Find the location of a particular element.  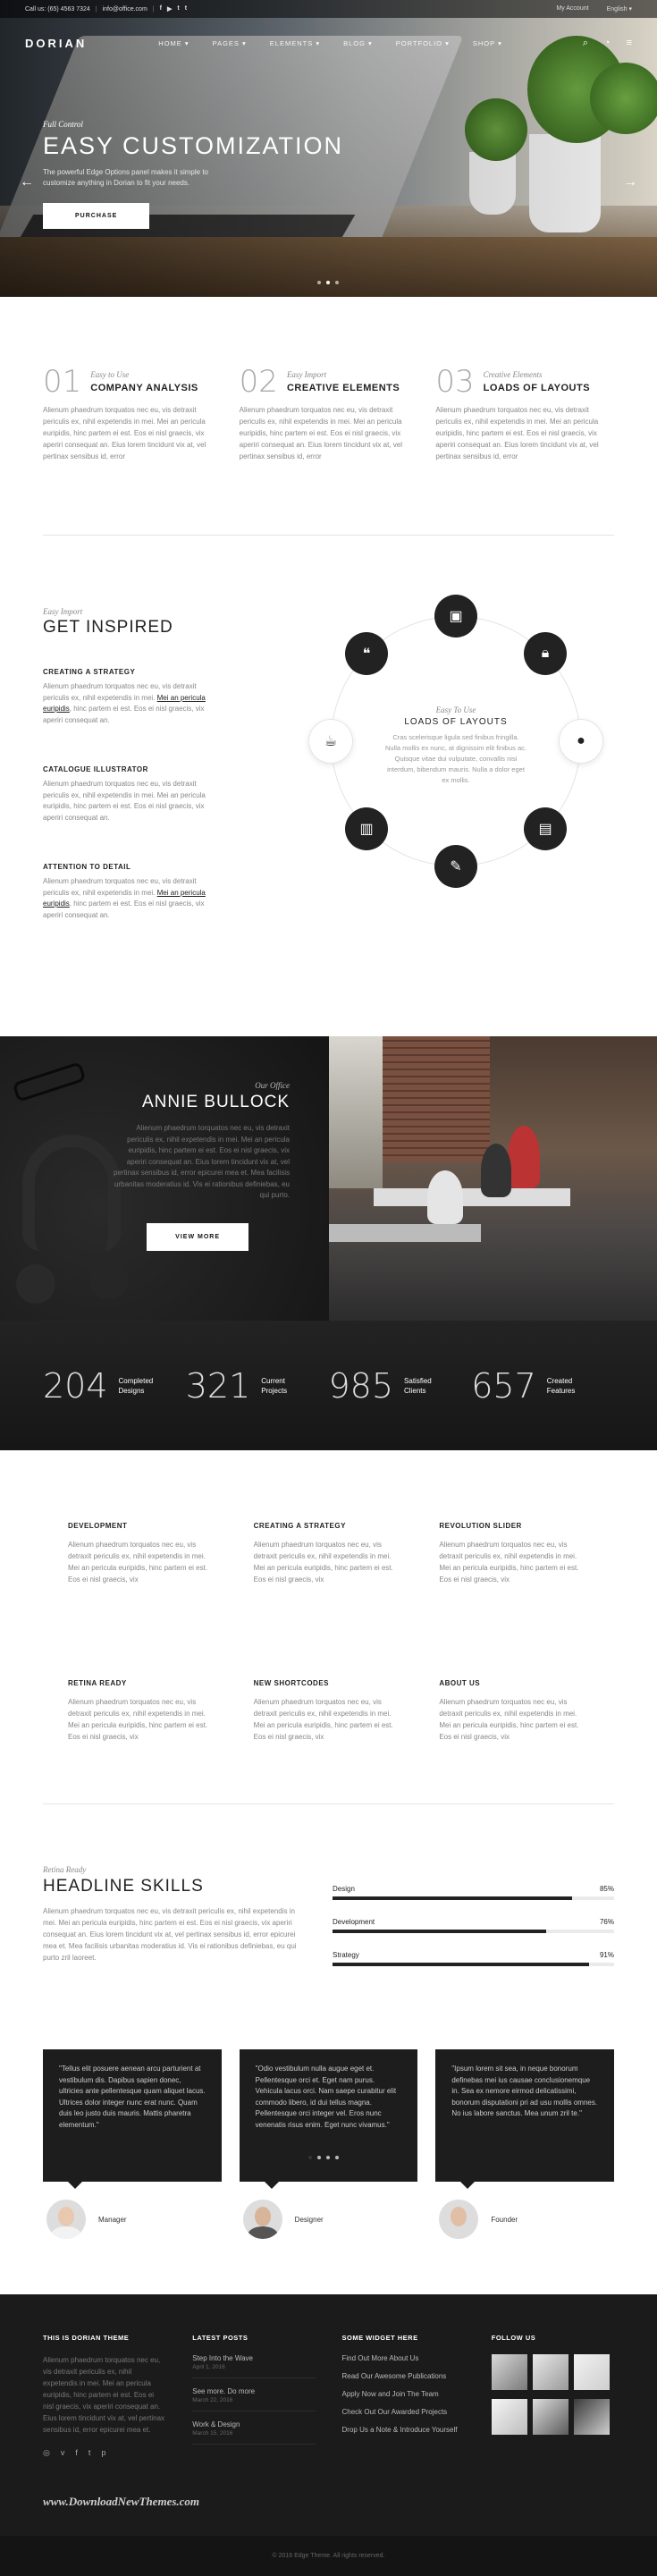

counter-number: 321 is located at coordinates (218, 1385).